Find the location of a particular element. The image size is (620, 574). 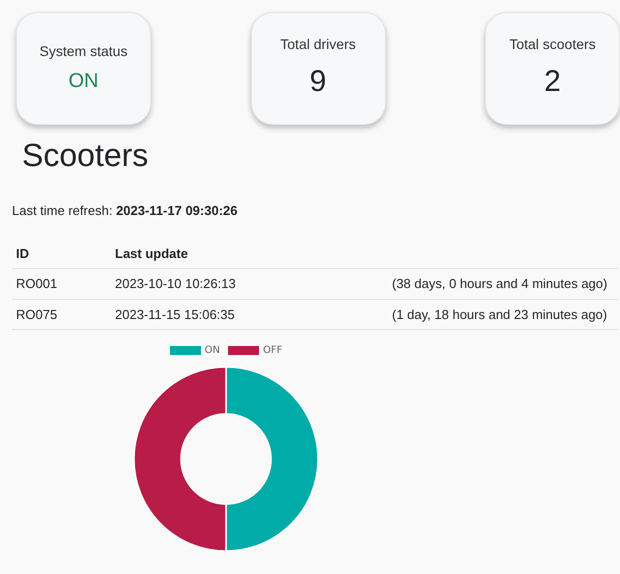

card-value: ON is located at coordinates (83, 81).